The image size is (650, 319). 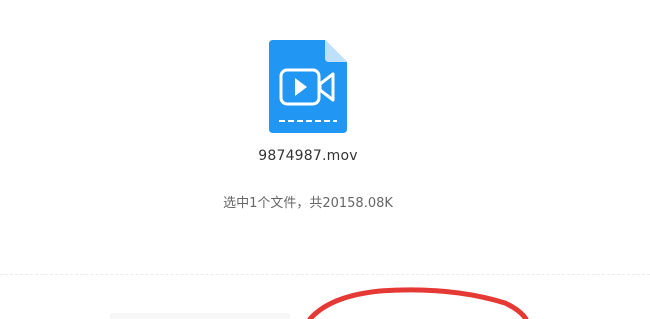 I want to click on selection-summary: 选中1个文件，共20158.08K, so click(x=308, y=203).